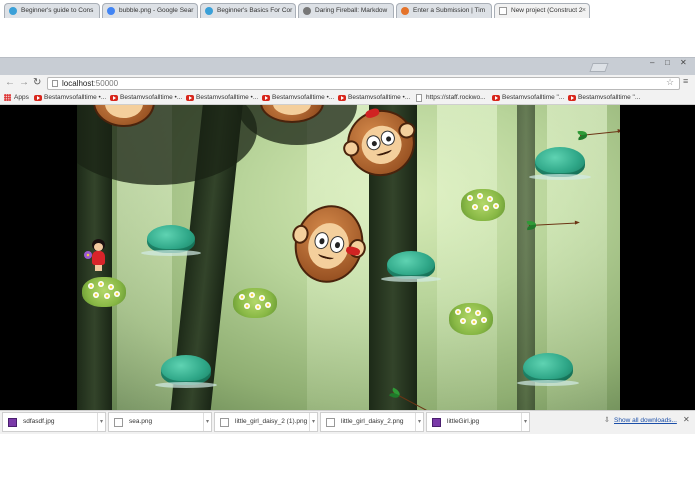  What do you see at coordinates (24, 83) in the screenshot?
I see `forward-button: →` at bounding box center [24, 83].